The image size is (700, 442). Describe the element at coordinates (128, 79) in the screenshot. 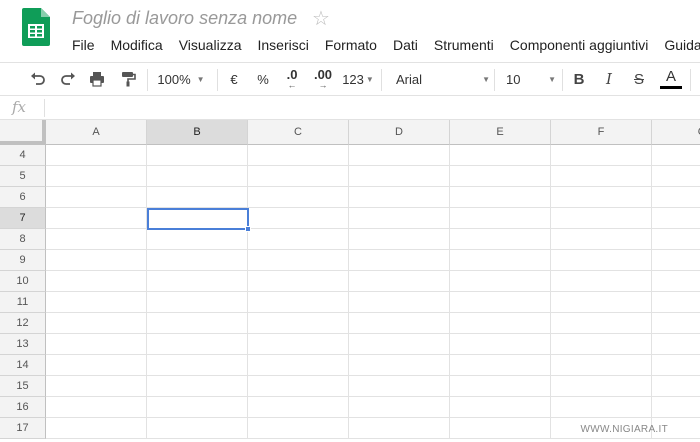

I see `paint-format-button` at that location.